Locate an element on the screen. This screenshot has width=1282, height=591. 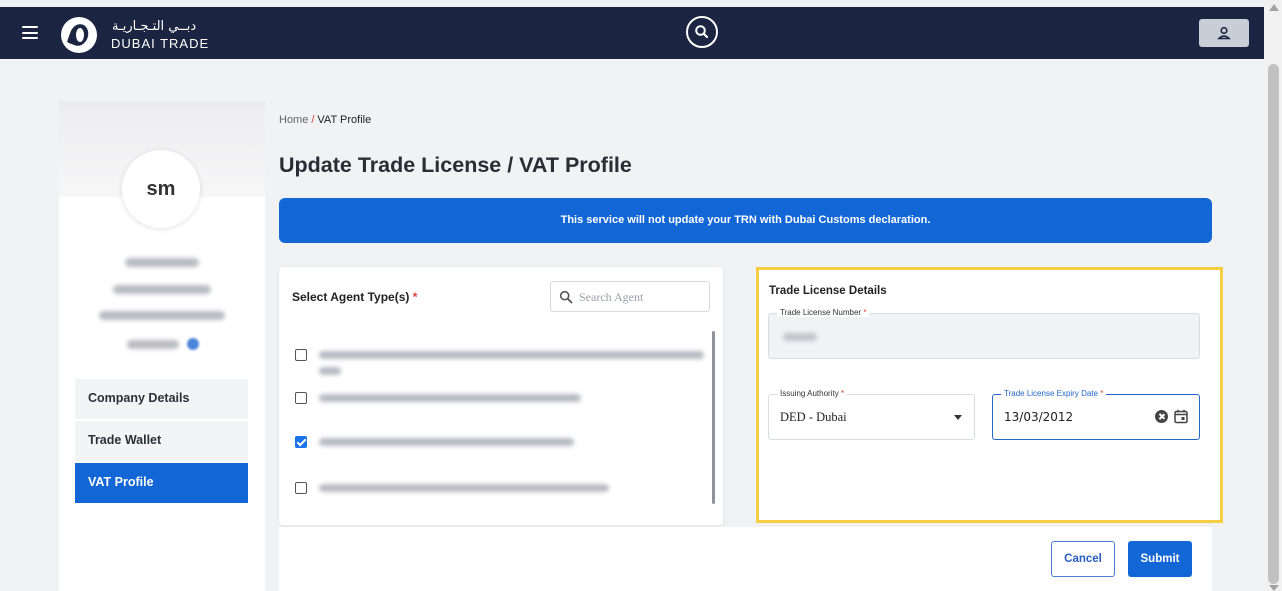
clear-icon is located at coordinates (1161, 416).